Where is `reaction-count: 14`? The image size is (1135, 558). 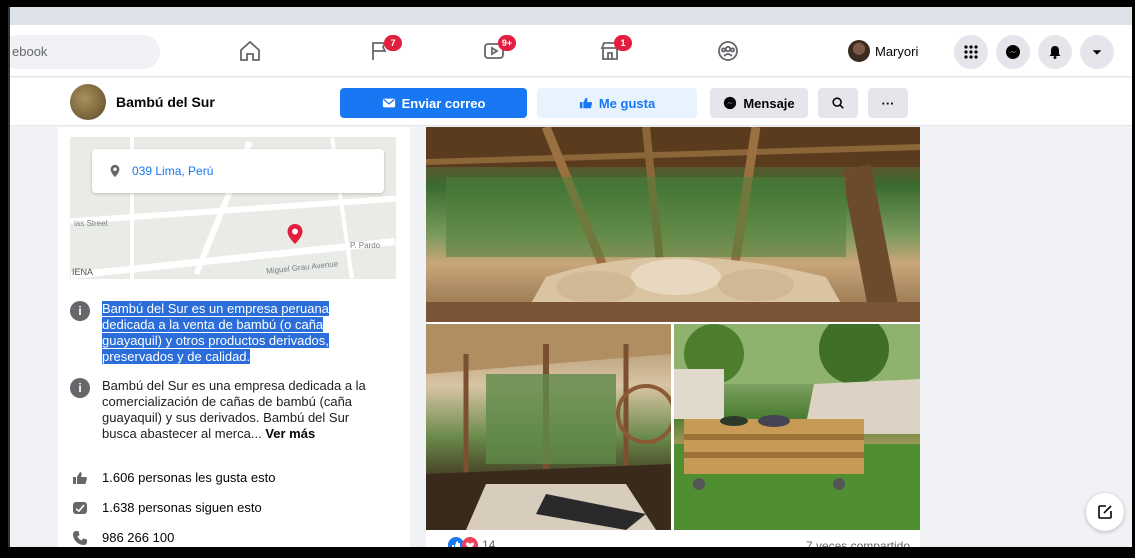
reaction-count: 14 is located at coordinates (489, 542).